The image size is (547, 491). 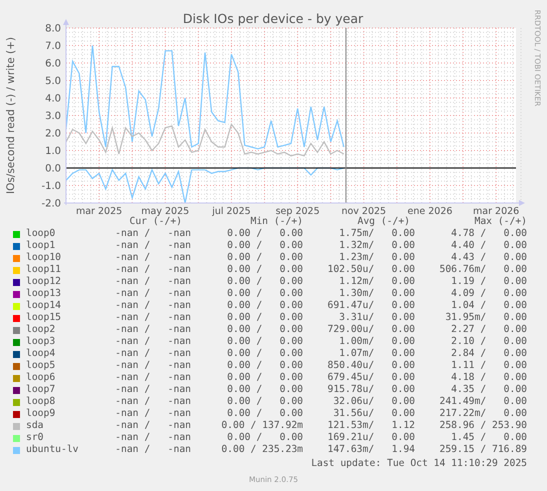 I want to click on y-tick-label: 6.0, so click(x=53, y=64).